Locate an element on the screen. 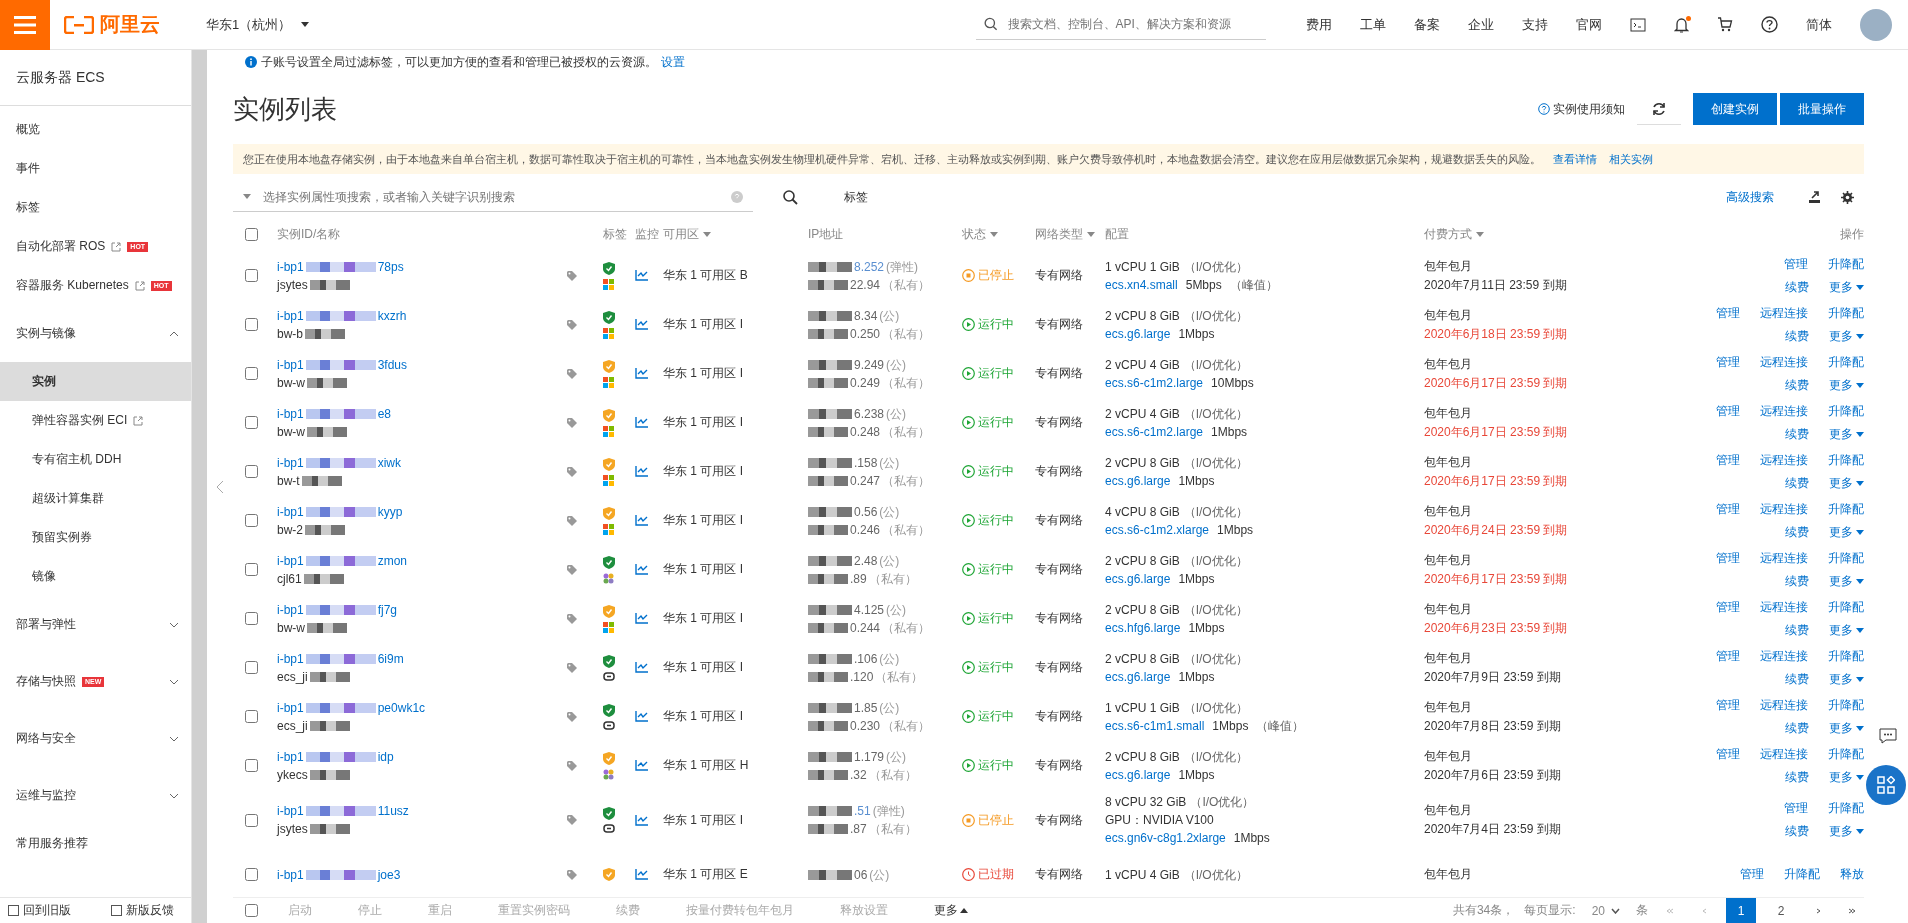 This screenshot has width=1908, height=923. search-field: 搜索文档、控制台、API、解决方案和资源 is located at coordinates (1121, 24).